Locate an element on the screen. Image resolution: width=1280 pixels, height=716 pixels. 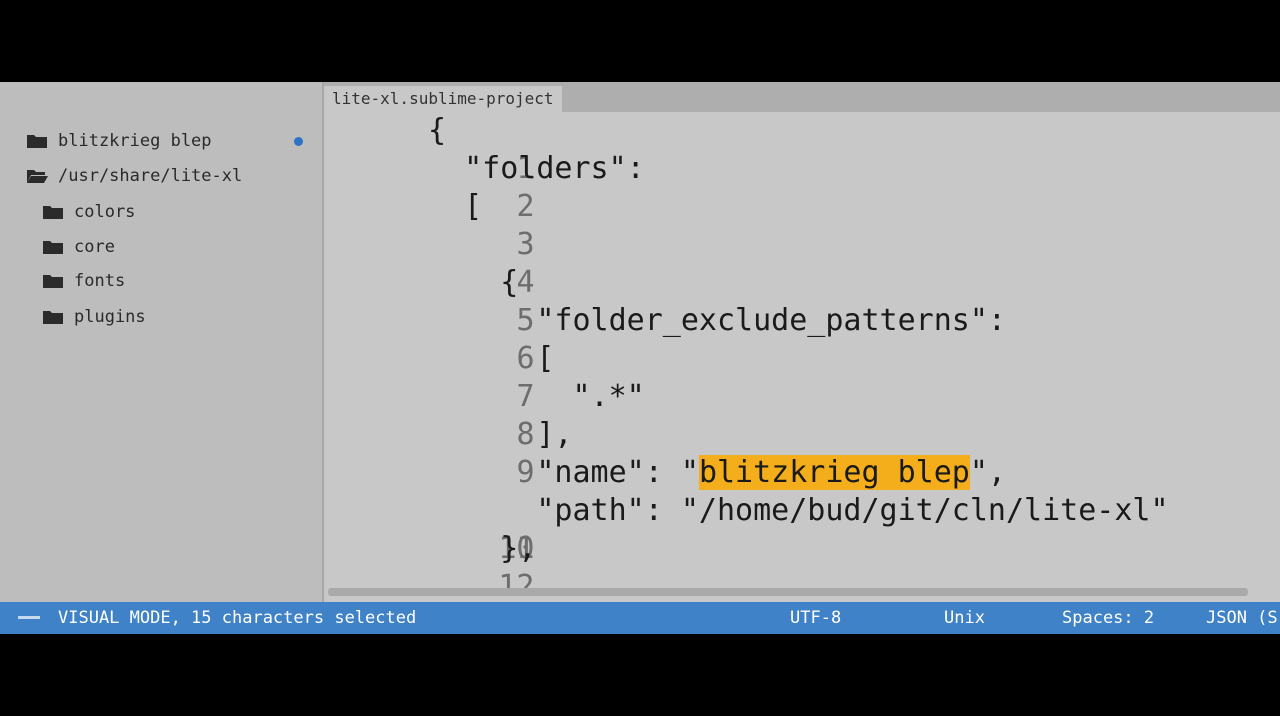
tree-item-label: fonts is located at coordinates (100, 281).